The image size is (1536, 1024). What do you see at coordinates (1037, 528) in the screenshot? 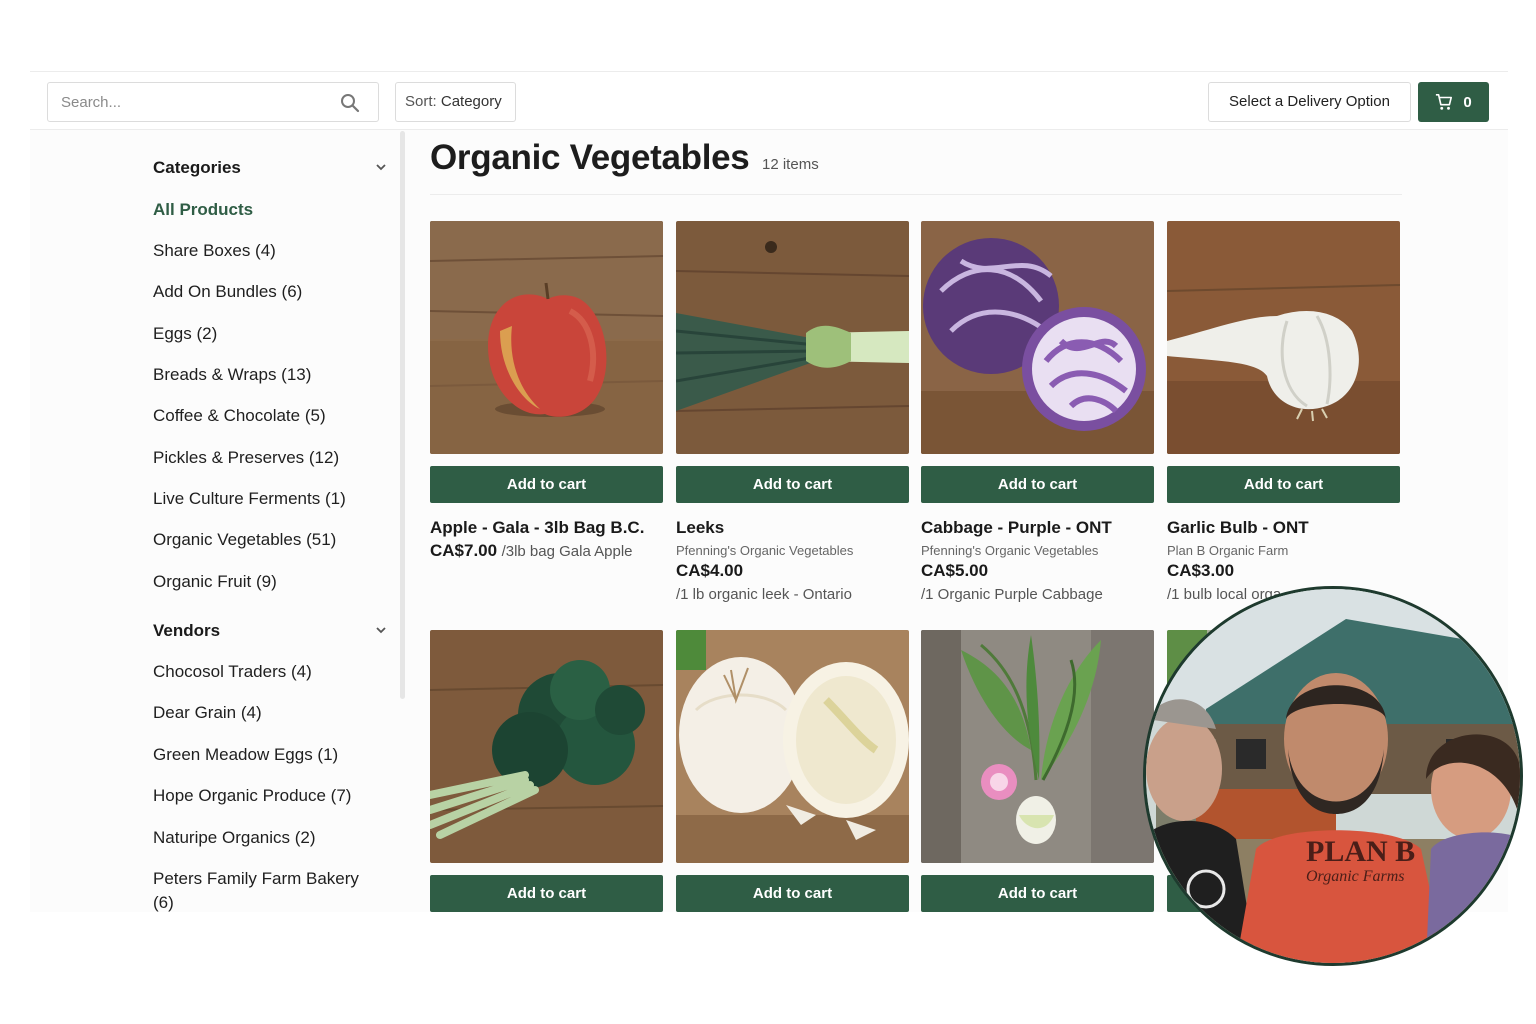
I see `product-name: Cabbage - Purple - ONT` at bounding box center [1037, 528].